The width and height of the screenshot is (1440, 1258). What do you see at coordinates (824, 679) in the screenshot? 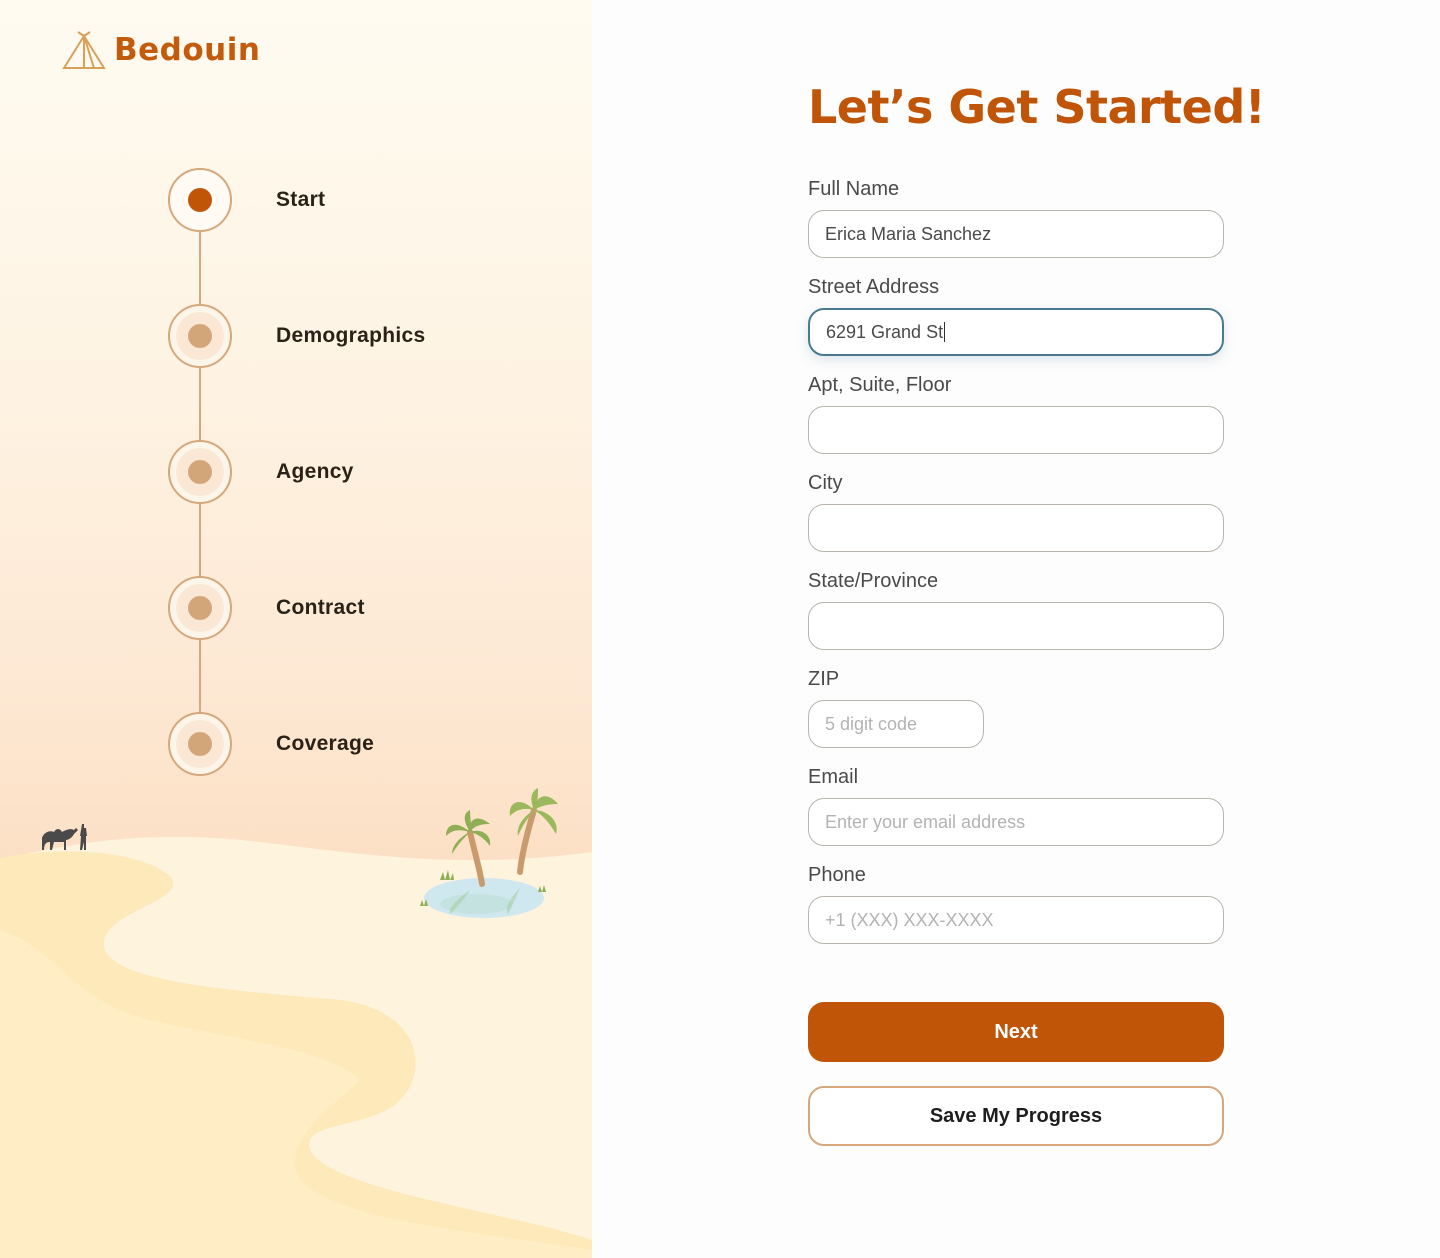
I see `zip-label: ZIP` at bounding box center [824, 679].